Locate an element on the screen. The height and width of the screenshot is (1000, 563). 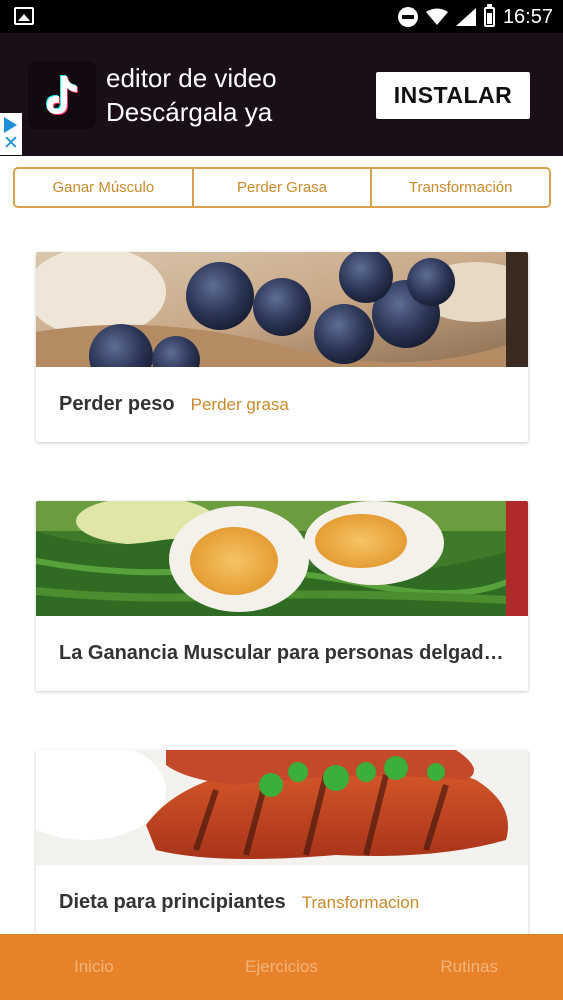
card-footer: Dieta para principiantes Transformacion is located at coordinates (282, 902).